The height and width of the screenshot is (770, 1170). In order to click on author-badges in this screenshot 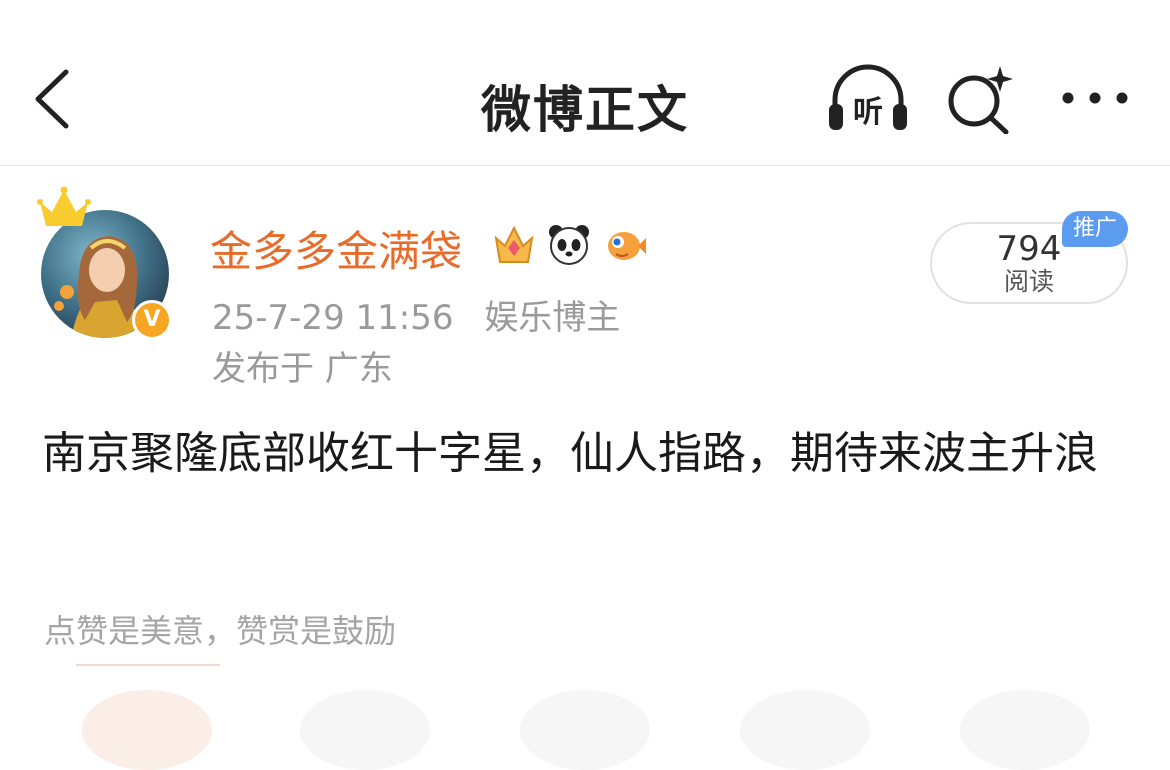, I will do `click(572, 245)`.